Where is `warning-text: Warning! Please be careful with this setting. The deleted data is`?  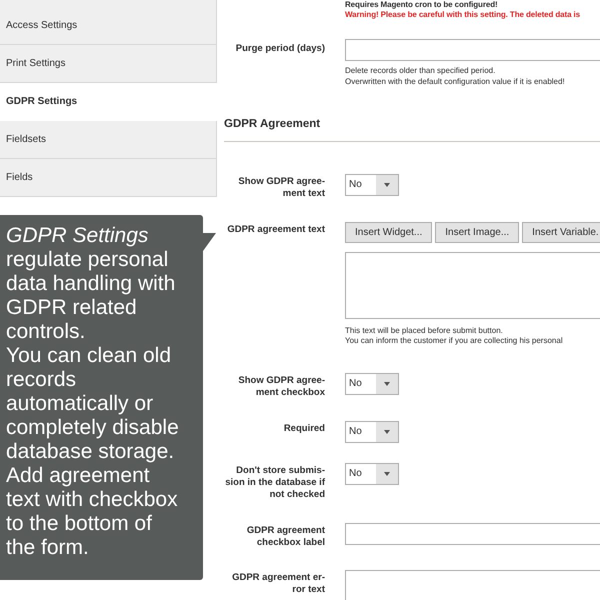 warning-text: Warning! Please be careful with this setting. The deleted data is is located at coordinates (463, 15).